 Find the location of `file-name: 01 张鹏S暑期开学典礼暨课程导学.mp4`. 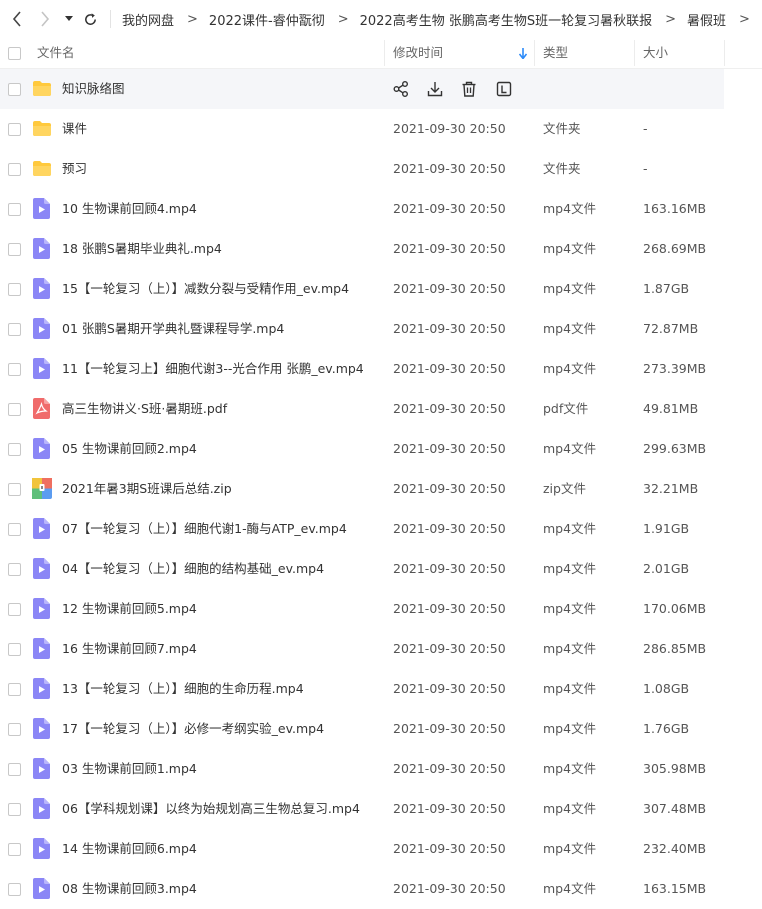

file-name: 01 张鹏S暑期开学典礼暨课程导学.mp4 is located at coordinates (173, 329).